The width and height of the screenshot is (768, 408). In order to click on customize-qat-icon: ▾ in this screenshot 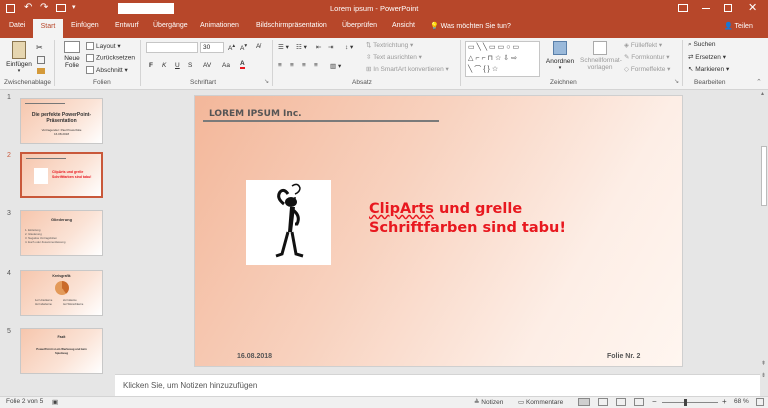, I will do `click(74, 7)`.